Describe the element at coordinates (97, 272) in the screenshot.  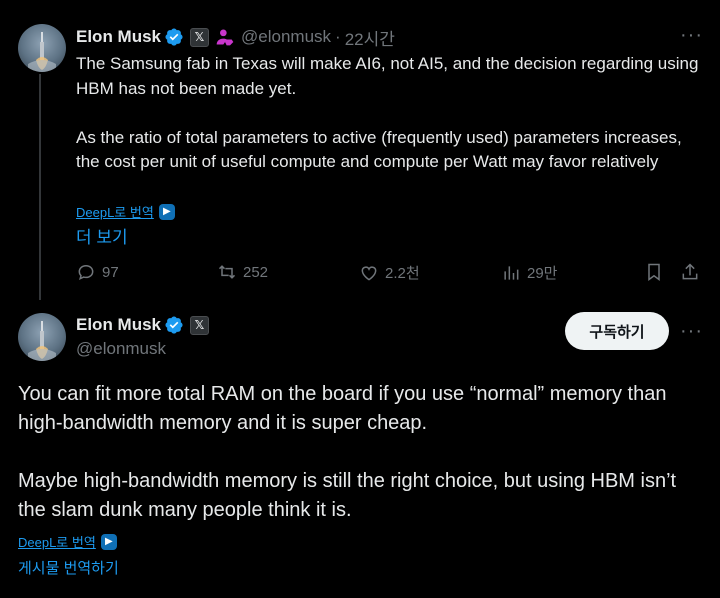
I see `reply-button: 97` at that location.